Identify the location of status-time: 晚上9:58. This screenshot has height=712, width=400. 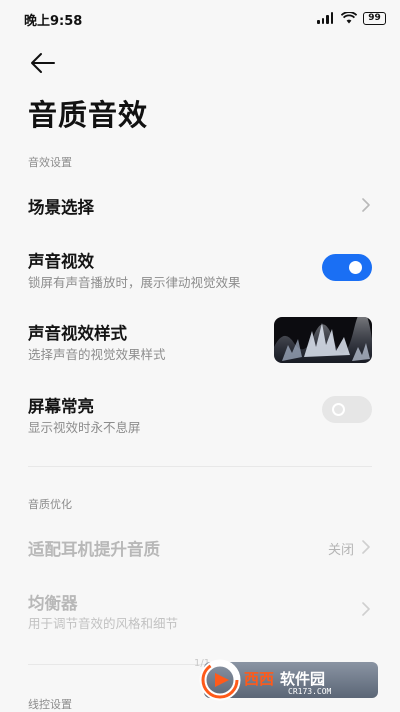
(53, 21).